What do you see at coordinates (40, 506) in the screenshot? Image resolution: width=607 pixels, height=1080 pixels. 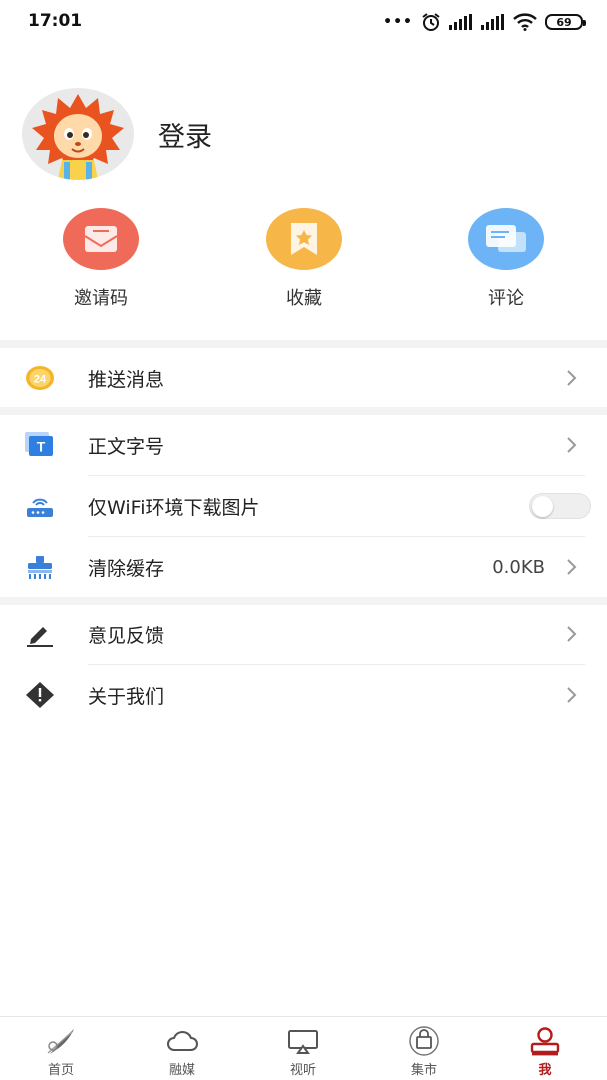 I see `router-icon` at bounding box center [40, 506].